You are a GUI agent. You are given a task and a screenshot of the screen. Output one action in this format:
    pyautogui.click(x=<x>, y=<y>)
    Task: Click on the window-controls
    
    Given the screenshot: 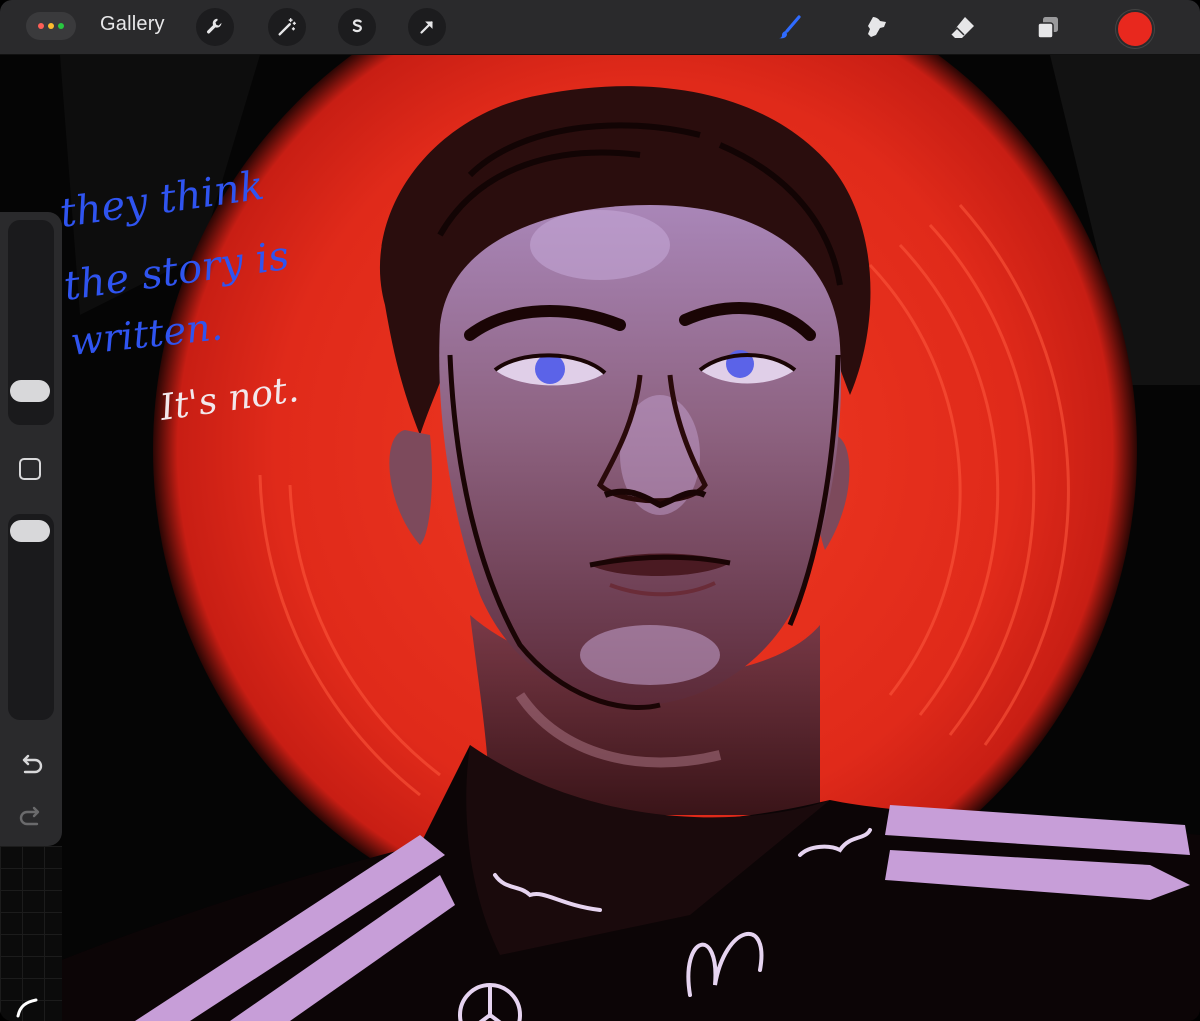 What is the action you would take?
    pyautogui.click(x=51, y=26)
    